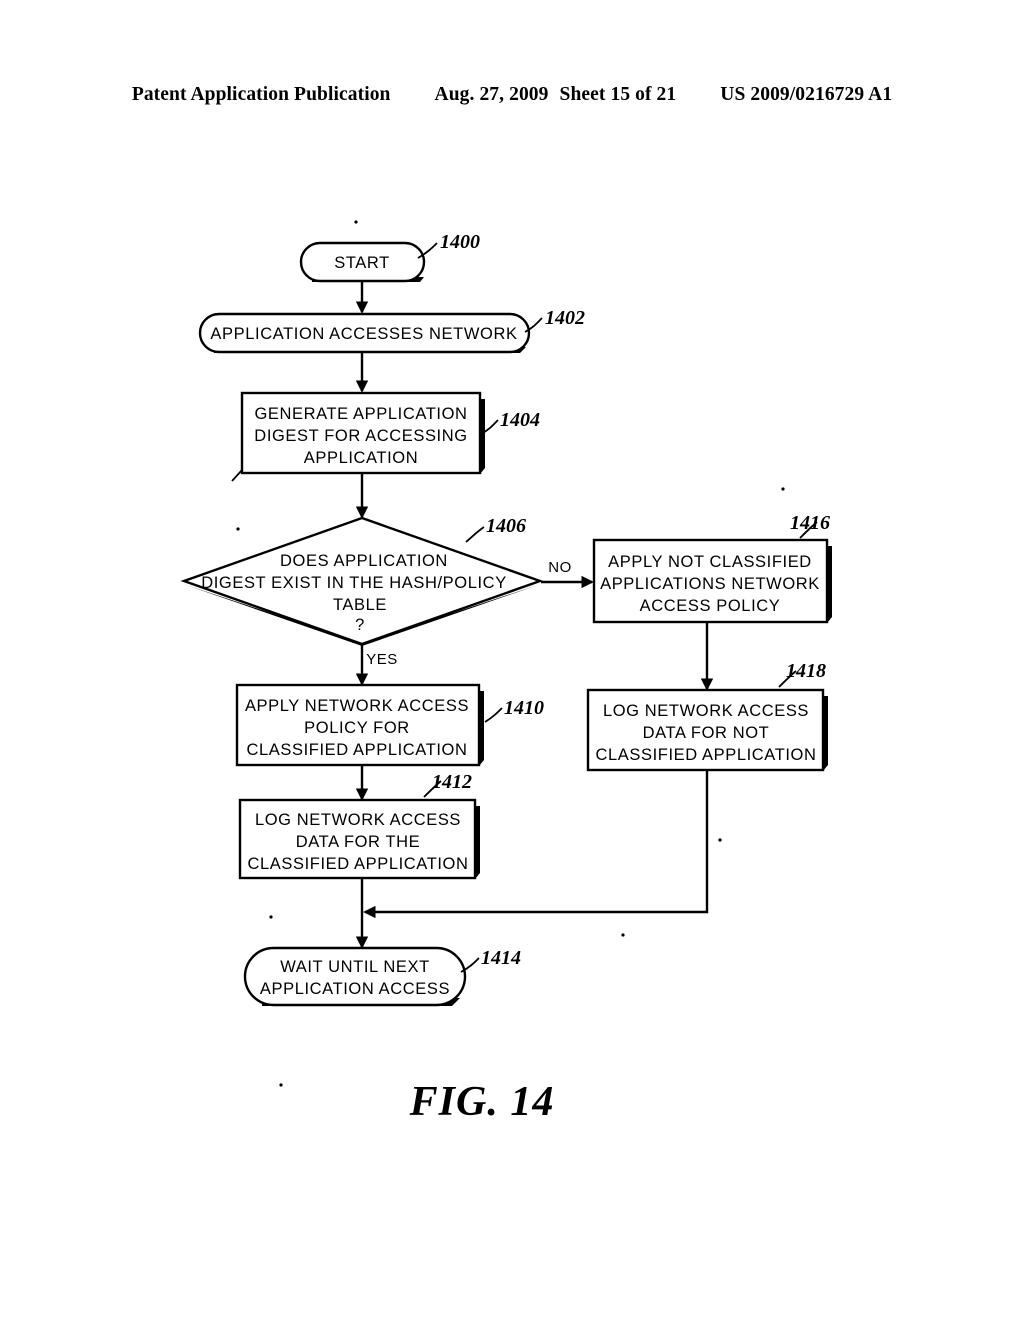 The image size is (1024, 1320). I want to click on node-1412-line-1: LOG NETWORK ACCESS, so click(358, 820).